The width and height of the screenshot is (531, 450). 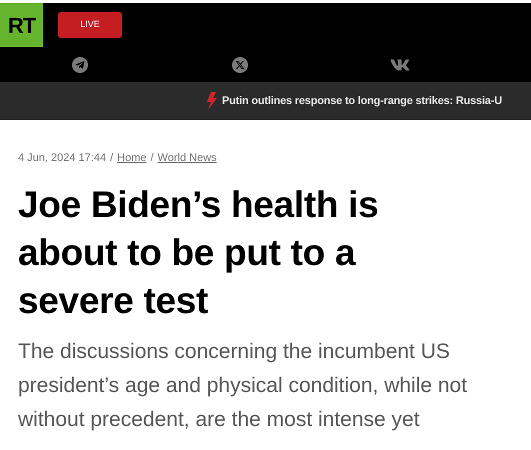 I want to click on breadcrumb-link: World News, so click(x=187, y=158).